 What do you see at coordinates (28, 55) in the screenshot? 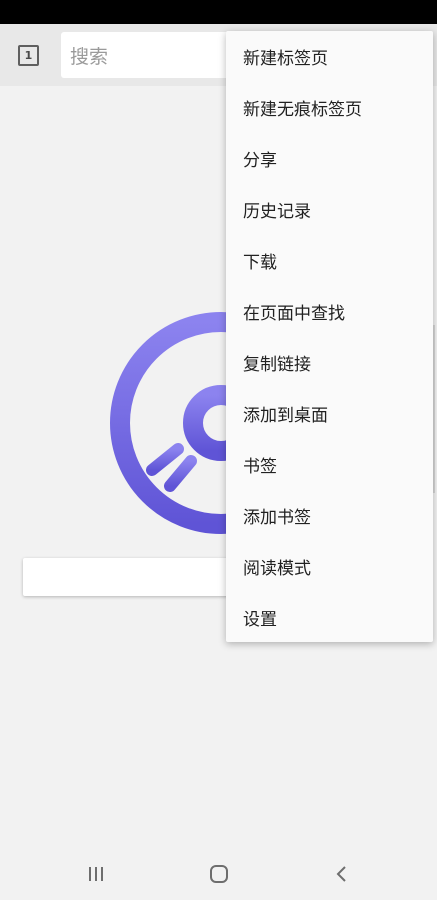
I see `tab-switcher-button: 1` at bounding box center [28, 55].